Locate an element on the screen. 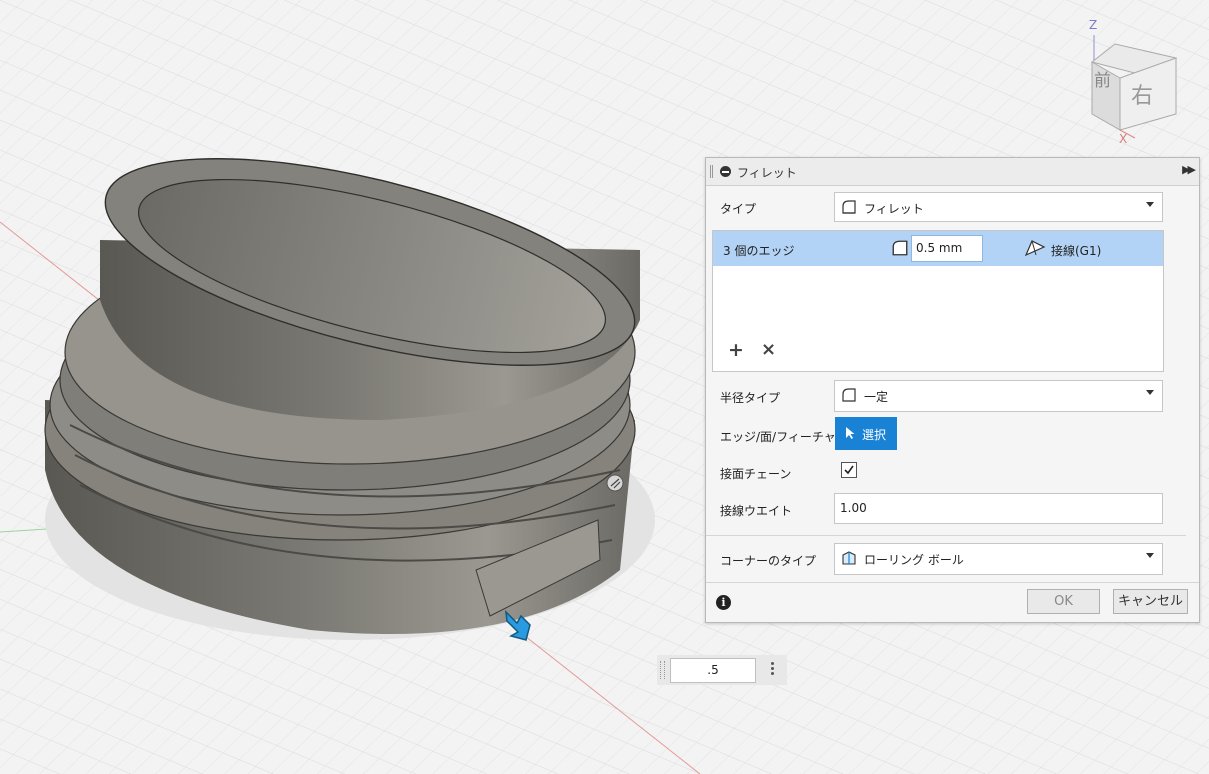 This screenshot has width=1209, height=774. type-dropdown: フィレット is located at coordinates (998, 207).